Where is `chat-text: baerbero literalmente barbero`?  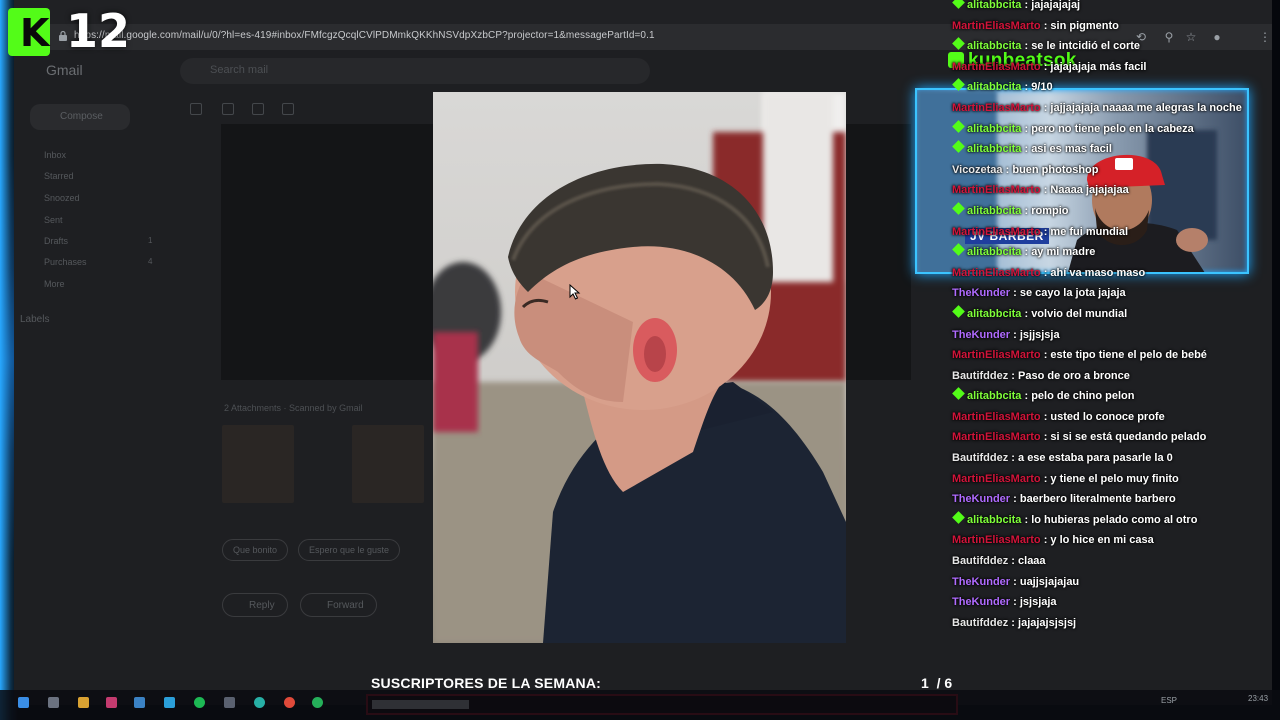 chat-text: baerbero literalmente barbero is located at coordinates (1097, 499).